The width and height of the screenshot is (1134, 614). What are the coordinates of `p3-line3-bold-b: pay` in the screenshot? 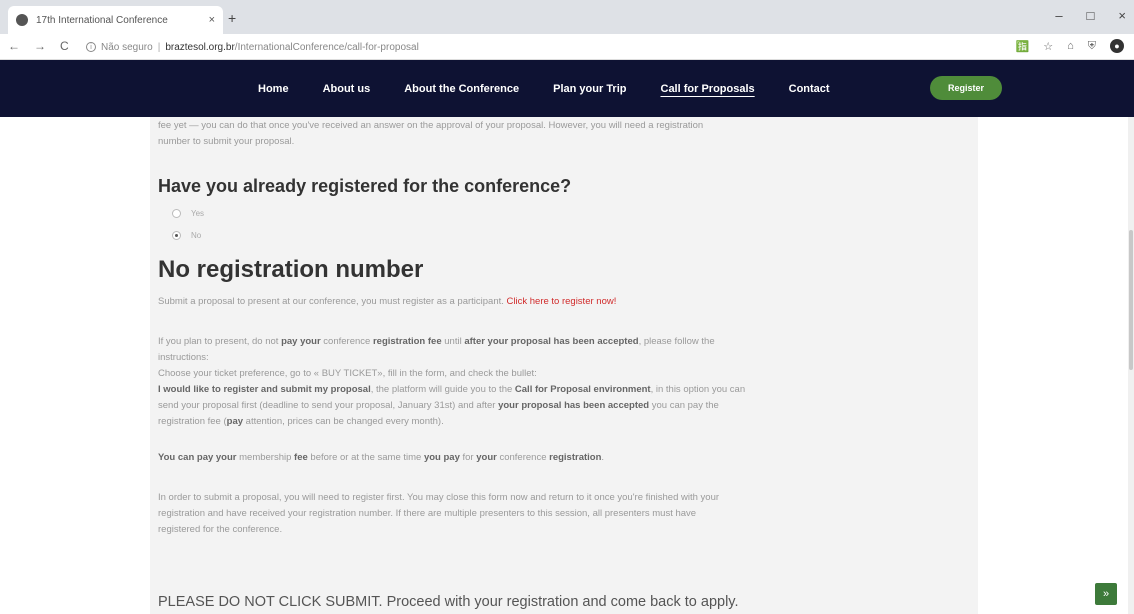 It's located at (235, 421).